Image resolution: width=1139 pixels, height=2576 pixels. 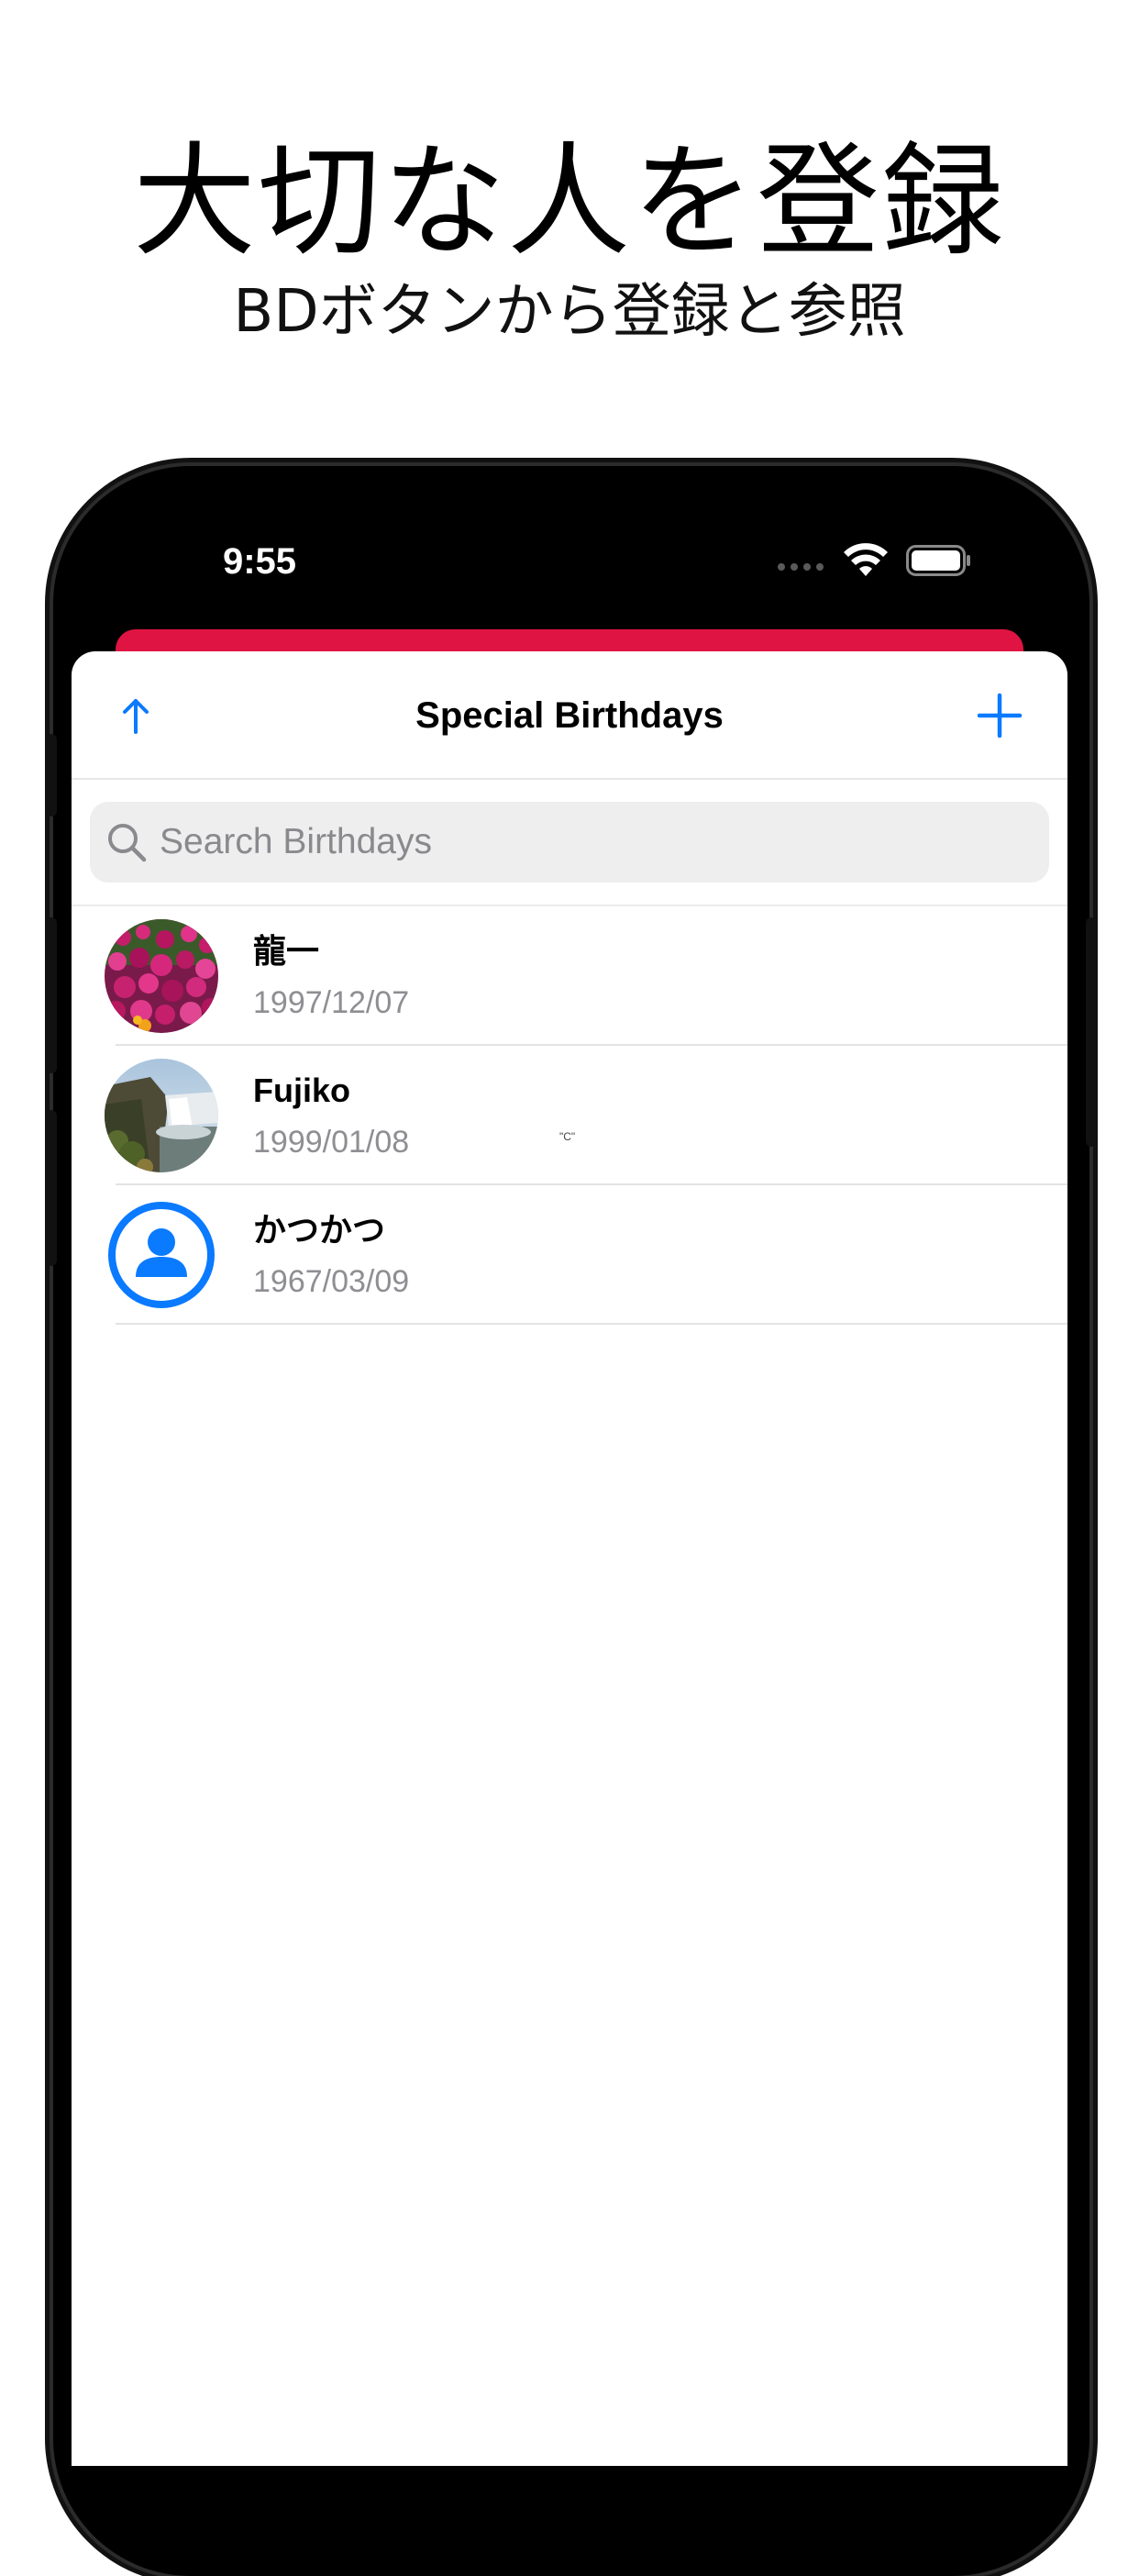 What do you see at coordinates (286, 951) in the screenshot?
I see `birthday-name: 龍一` at bounding box center [286, 951].